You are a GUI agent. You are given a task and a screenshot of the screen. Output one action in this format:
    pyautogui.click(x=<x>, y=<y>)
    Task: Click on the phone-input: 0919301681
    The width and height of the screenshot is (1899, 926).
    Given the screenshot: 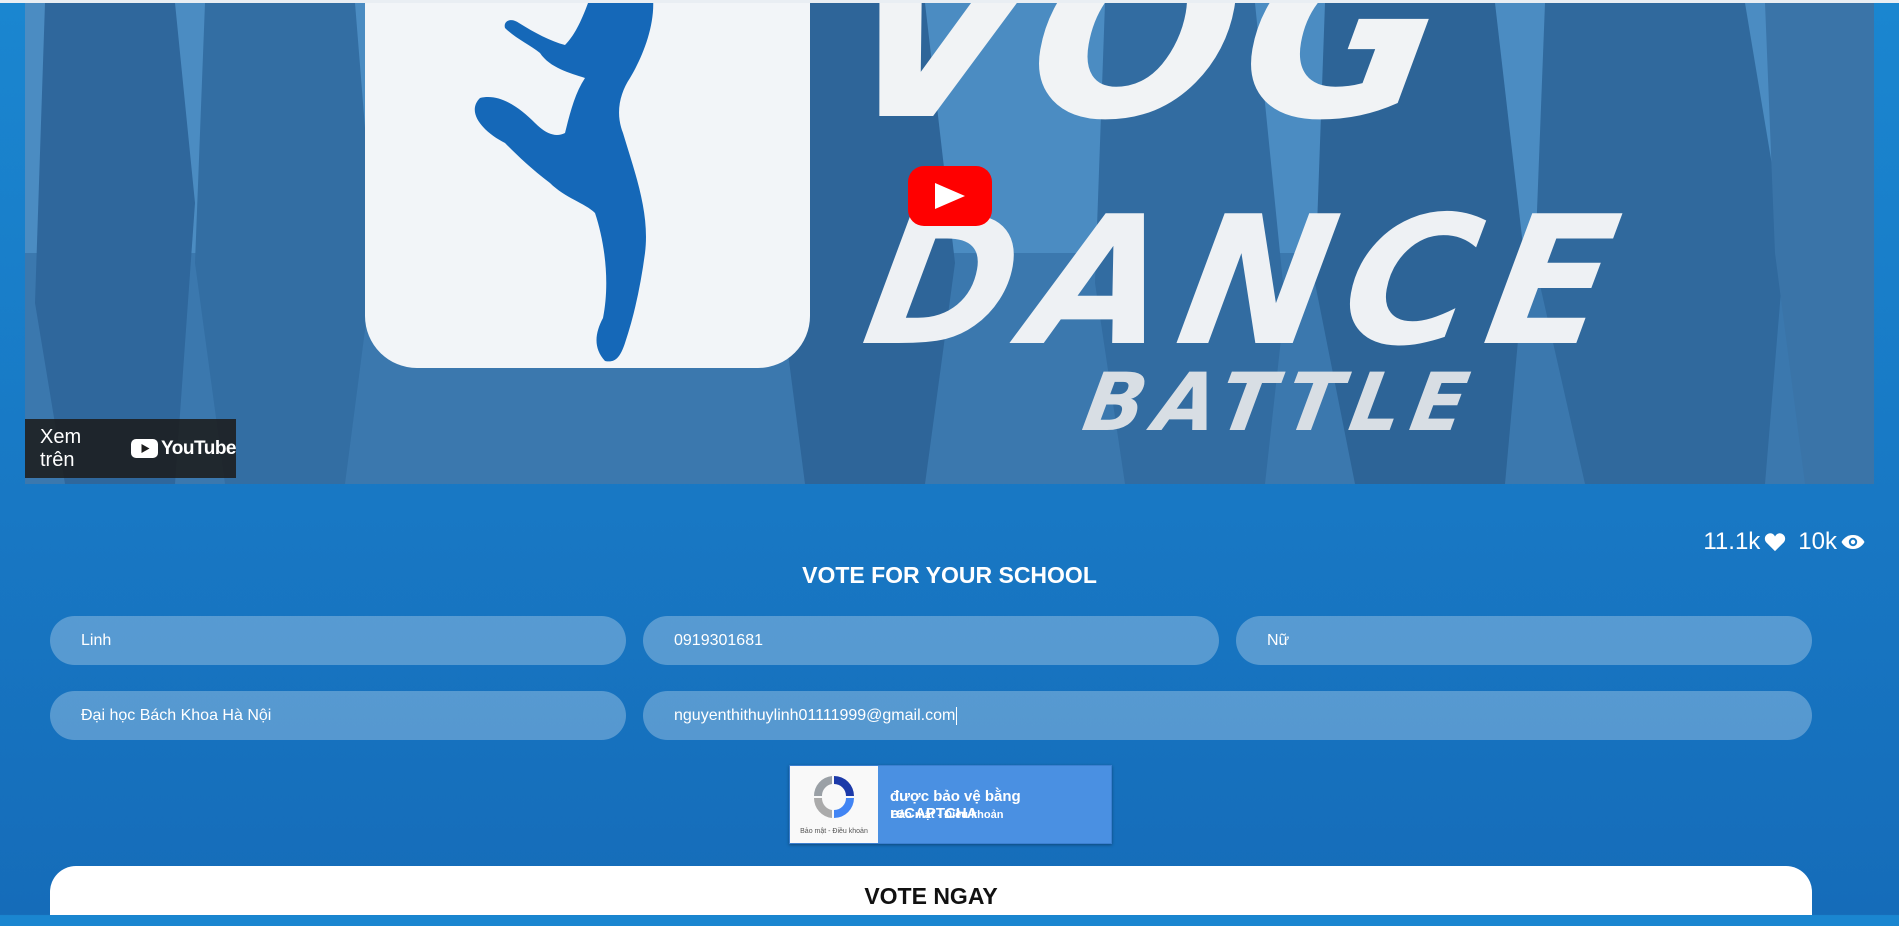 What is the action you would take?
    pyautogui.click(x=931, y=640)
    